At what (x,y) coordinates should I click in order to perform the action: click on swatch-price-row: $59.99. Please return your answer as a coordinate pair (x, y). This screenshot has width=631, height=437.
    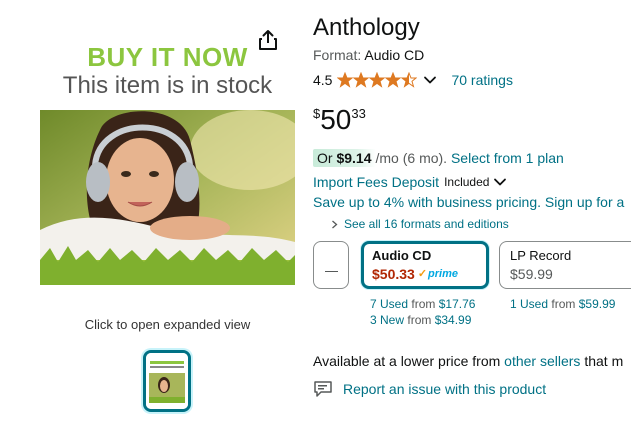
    Looking at the image, I should click on (565, 274).